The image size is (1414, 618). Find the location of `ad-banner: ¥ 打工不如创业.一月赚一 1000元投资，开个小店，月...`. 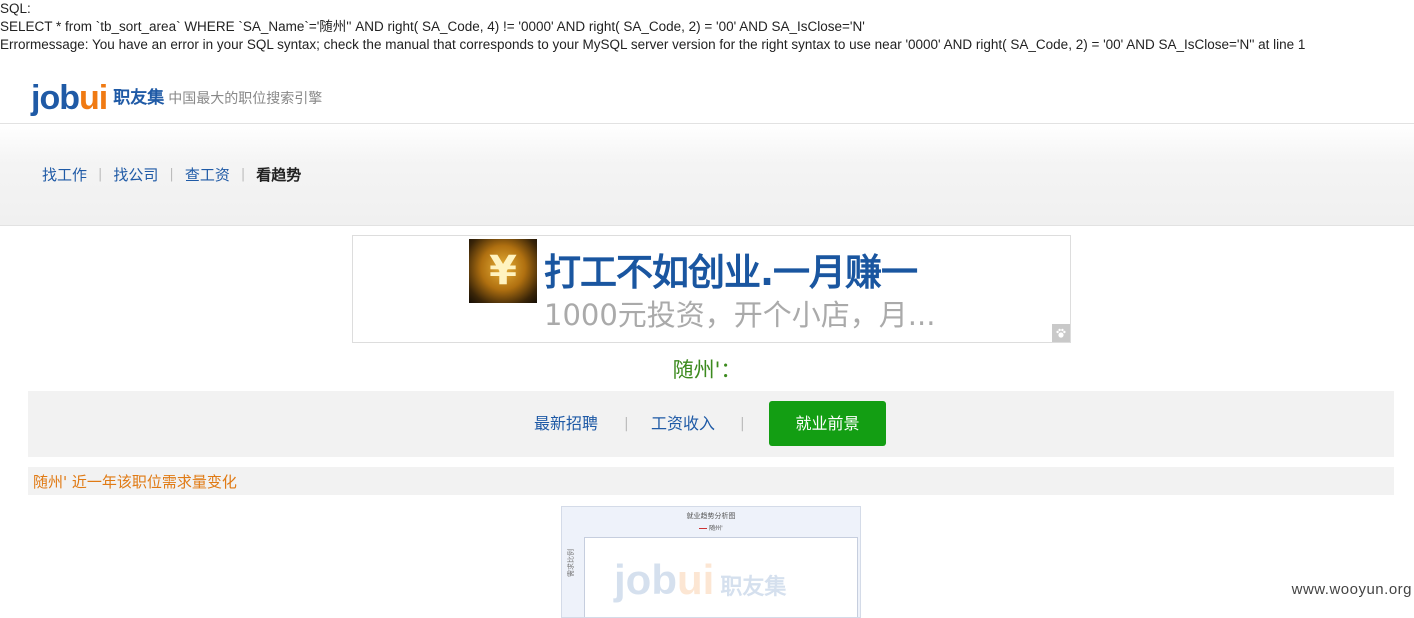

ad-banner: ¥ 打工不如创业.一月赚一 1000元投资，开个小店，月... is located at coordinates (711, 289).